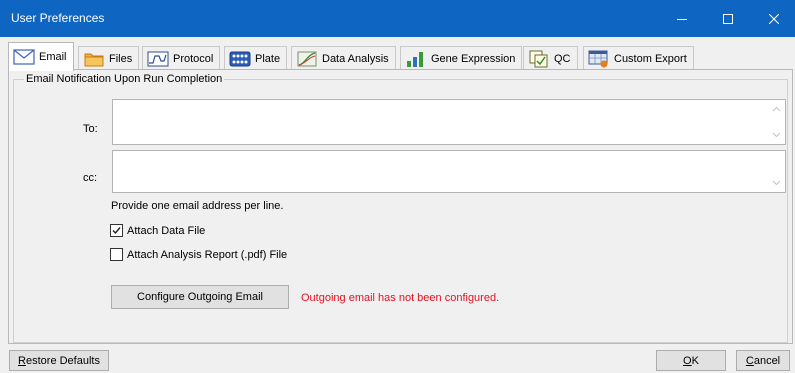 This screenshot has width=795, height=373. I want to click on mnemonic: O, so click(687, 360).